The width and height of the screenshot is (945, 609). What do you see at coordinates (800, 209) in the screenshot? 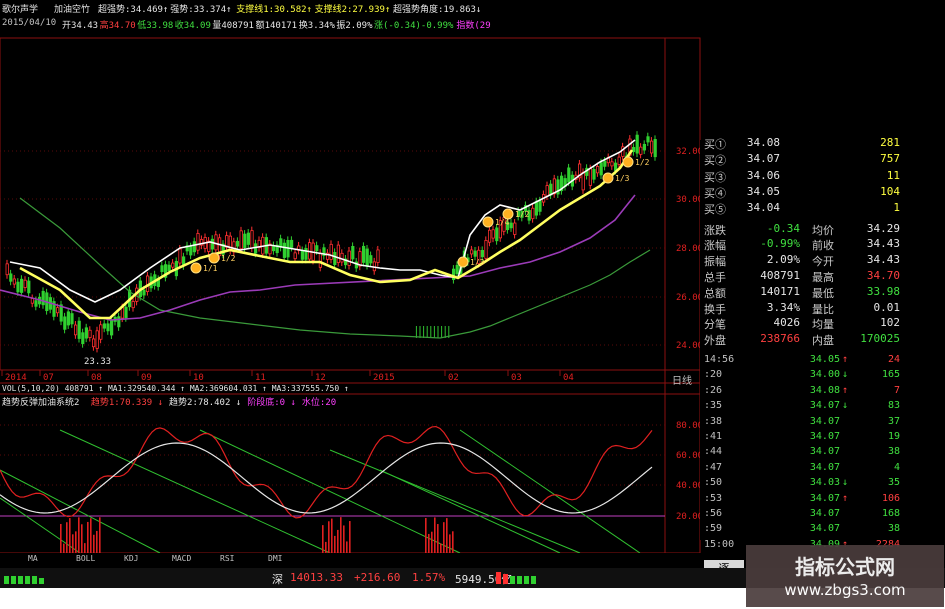
I see `bid-row: 买⑤ 34.04 1` at bounding box center [800, 209].